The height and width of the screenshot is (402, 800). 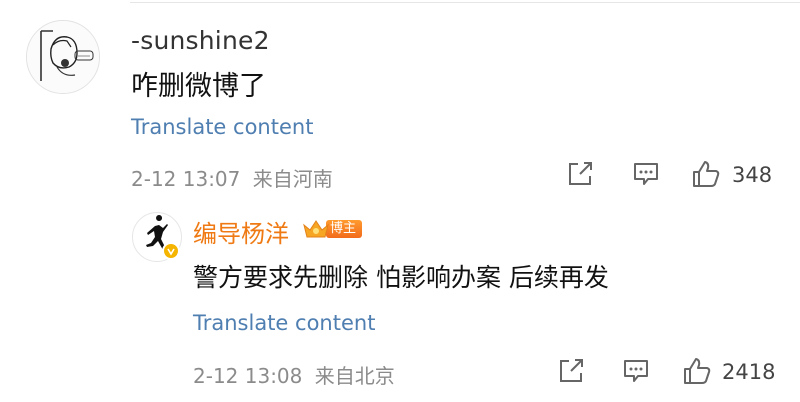 I want to click on avatar, so click(x=63, y=57).